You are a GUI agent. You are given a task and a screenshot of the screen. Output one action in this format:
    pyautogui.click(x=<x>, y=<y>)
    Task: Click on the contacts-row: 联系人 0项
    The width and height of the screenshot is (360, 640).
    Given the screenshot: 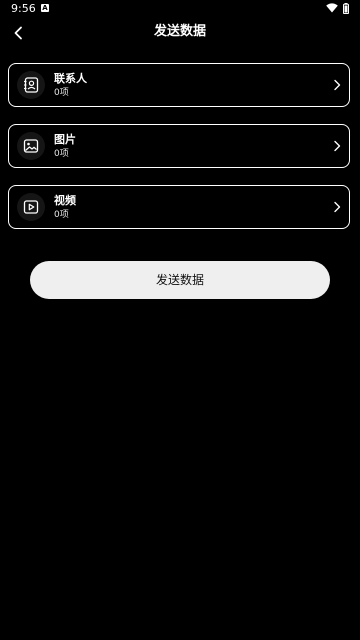 What is the action you would take?
    pyautogui.click(x=179, y=85)
    